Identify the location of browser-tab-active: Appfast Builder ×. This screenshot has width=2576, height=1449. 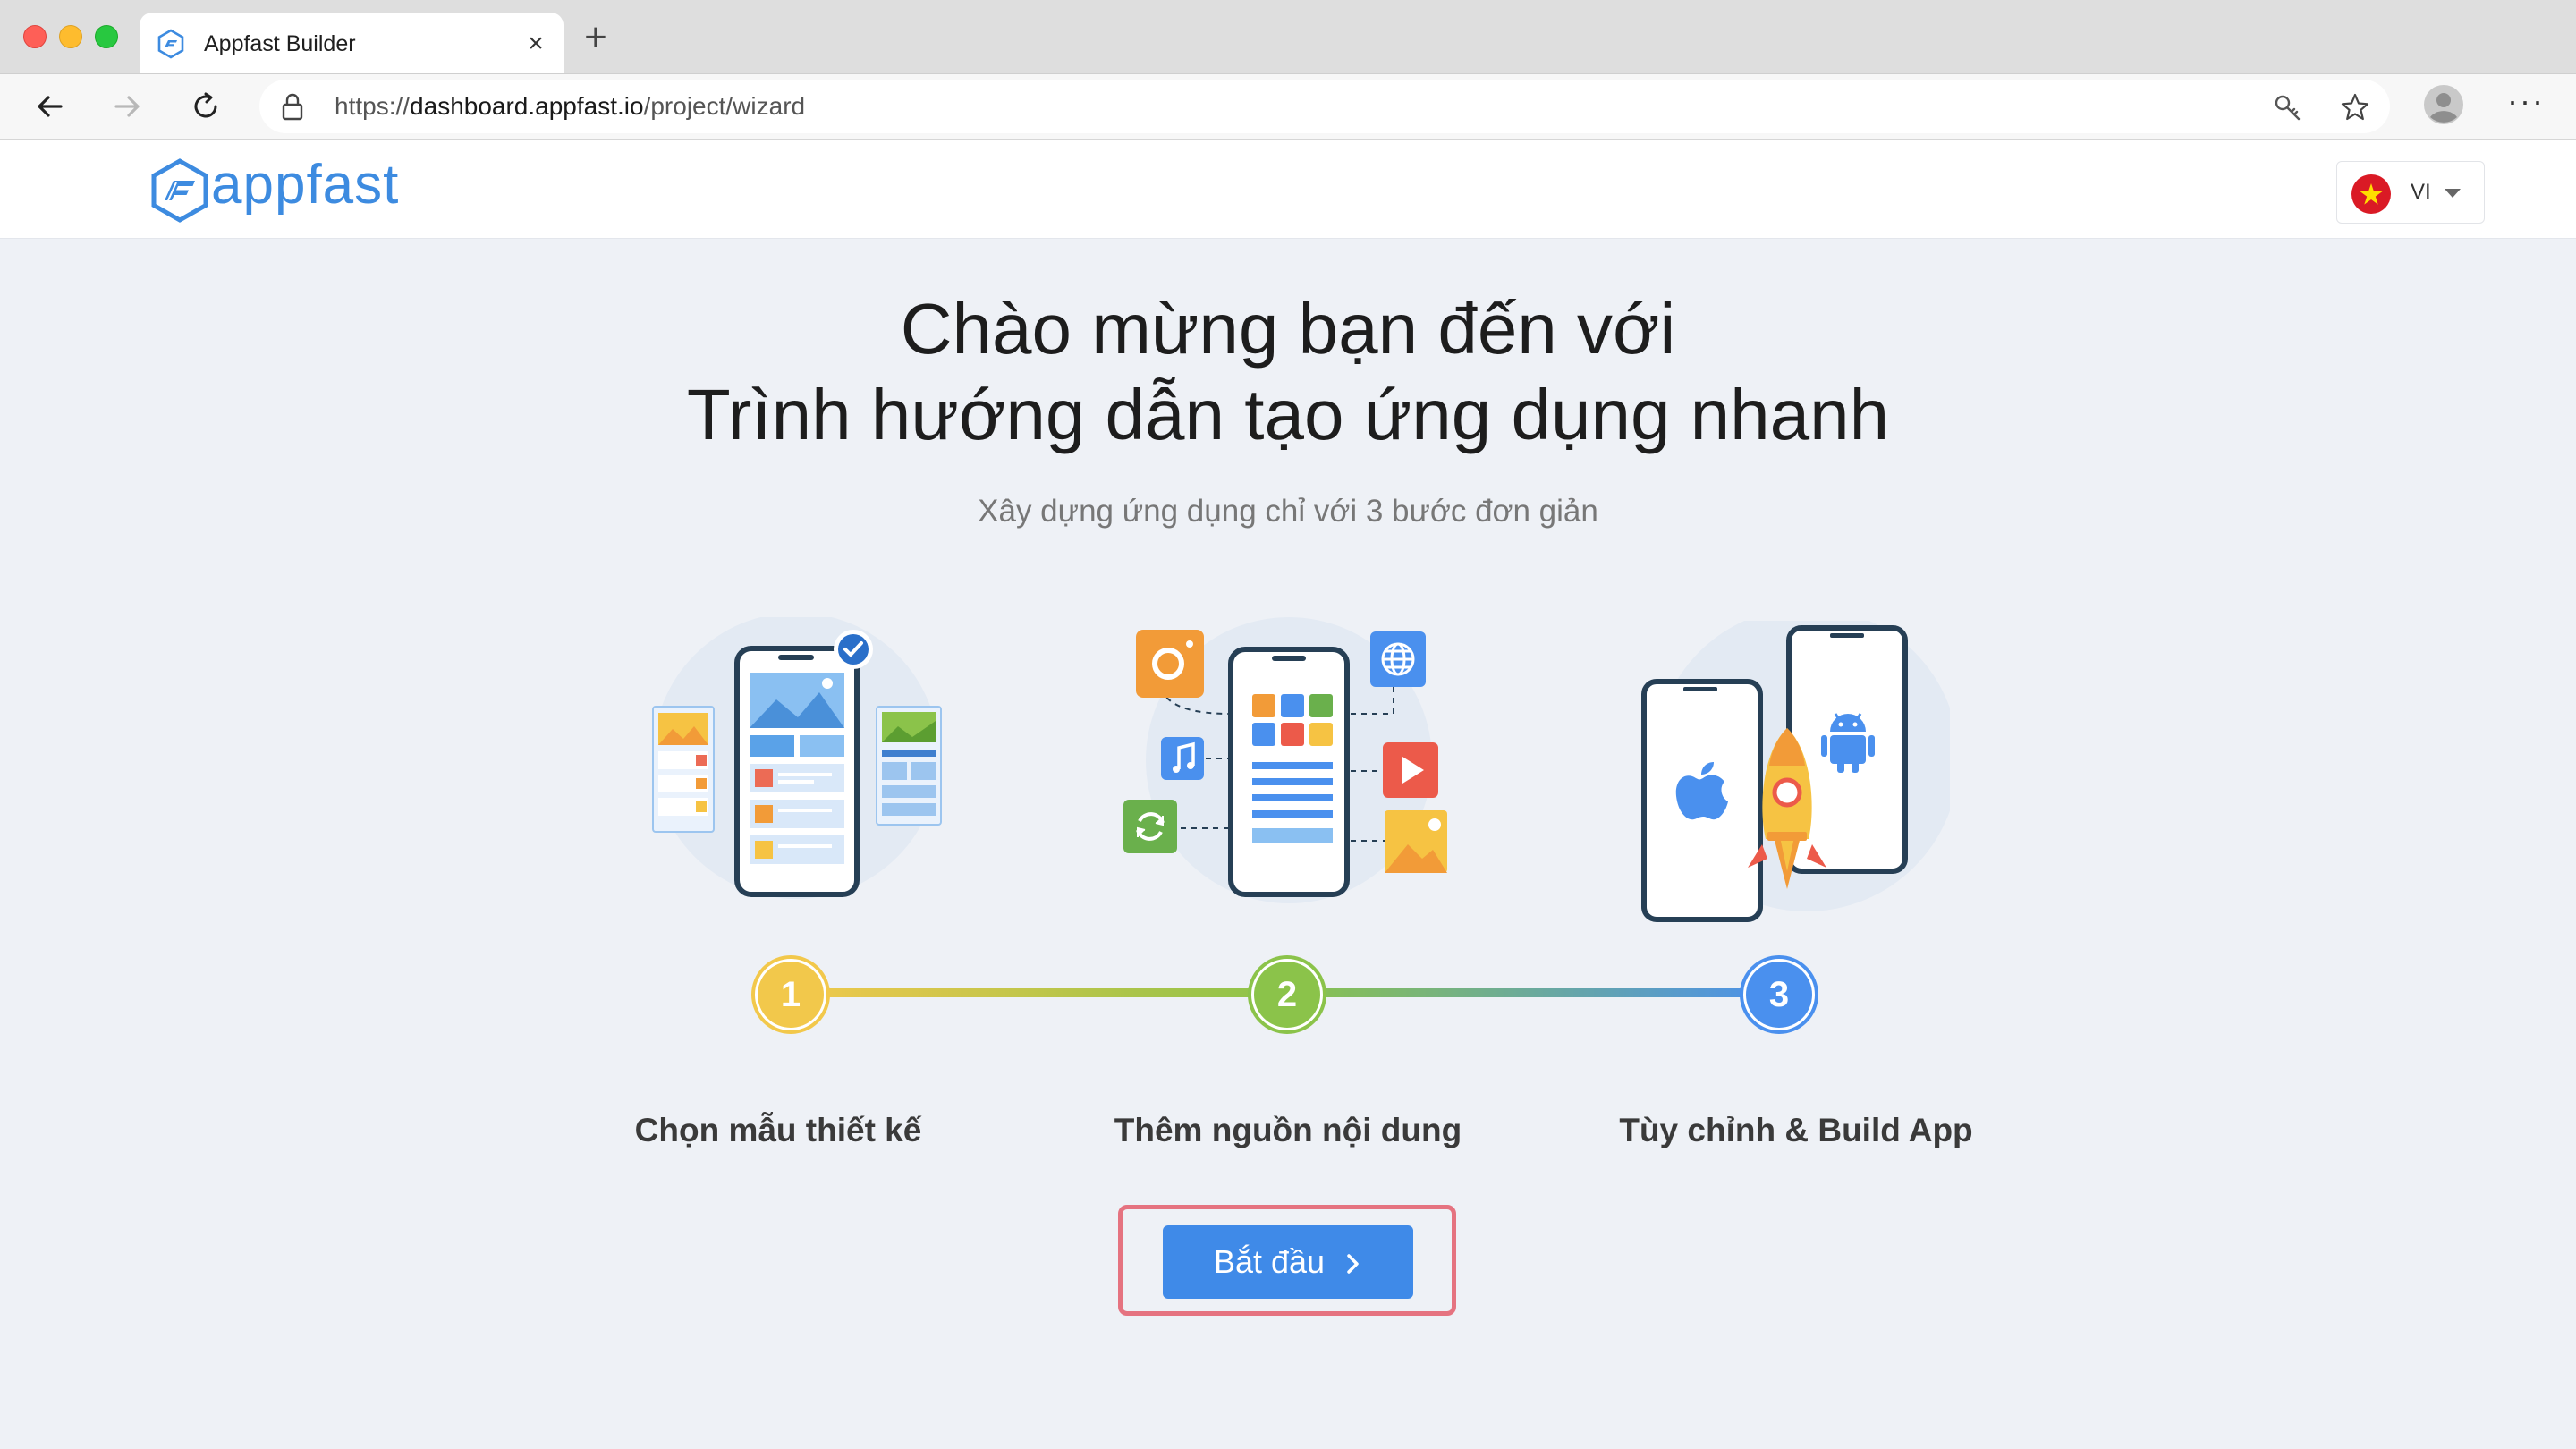
(352, 43).